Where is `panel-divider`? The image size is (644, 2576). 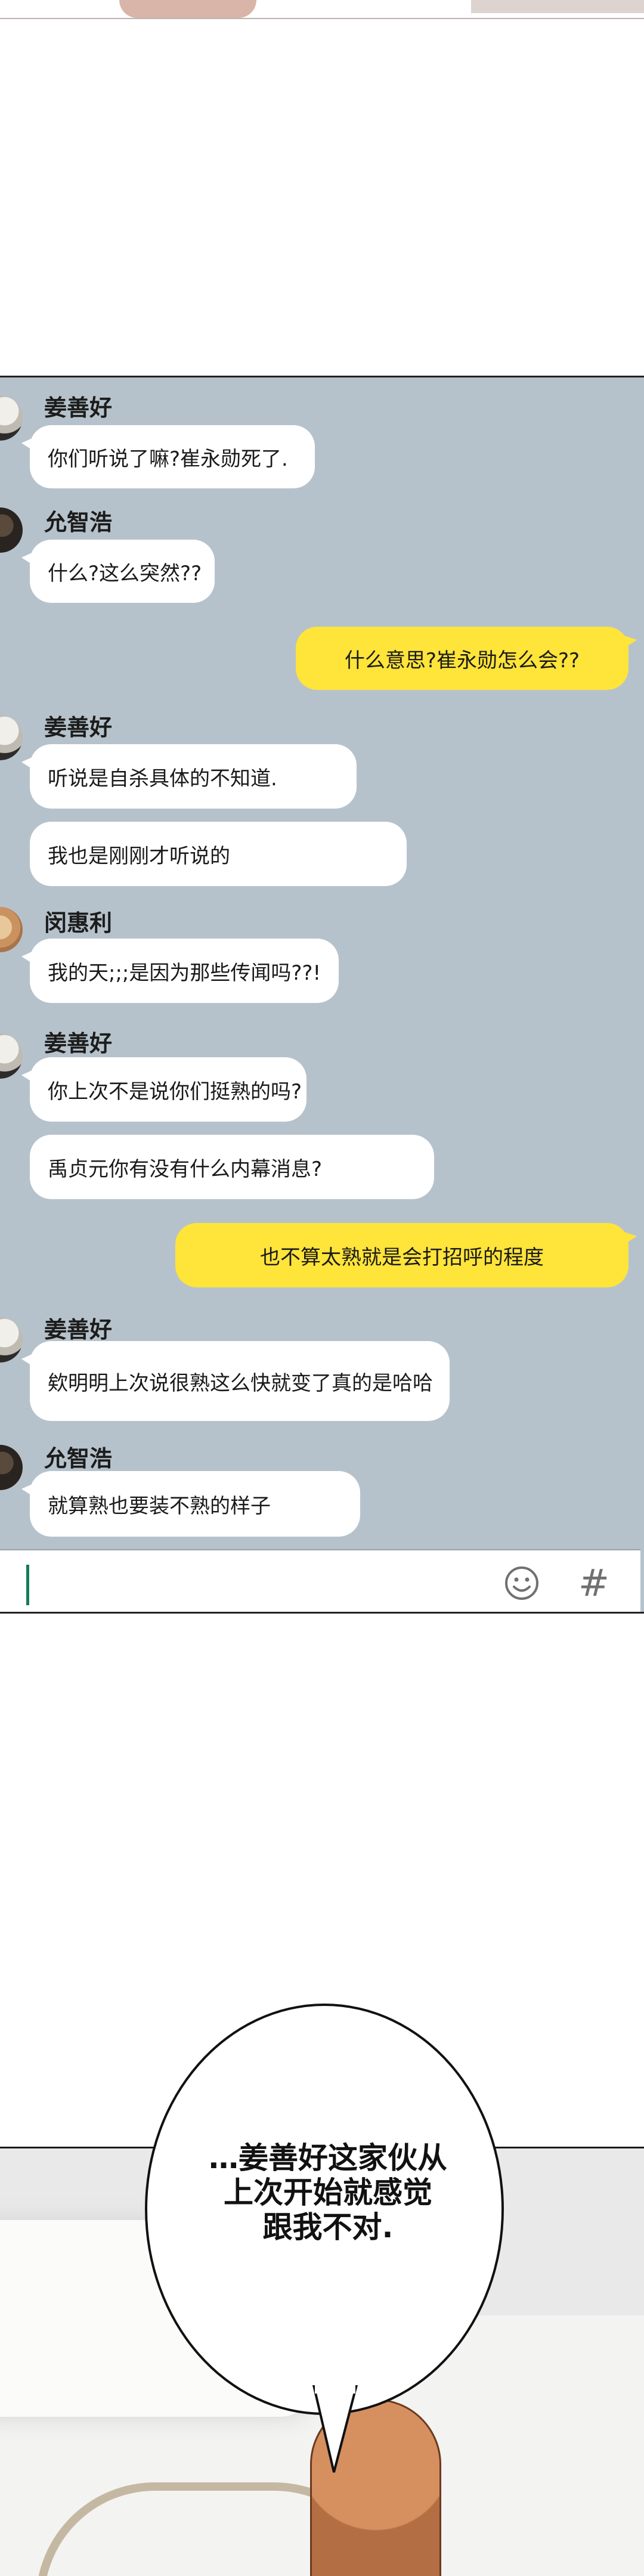
panel-divider is located at coordinates (322, 18).